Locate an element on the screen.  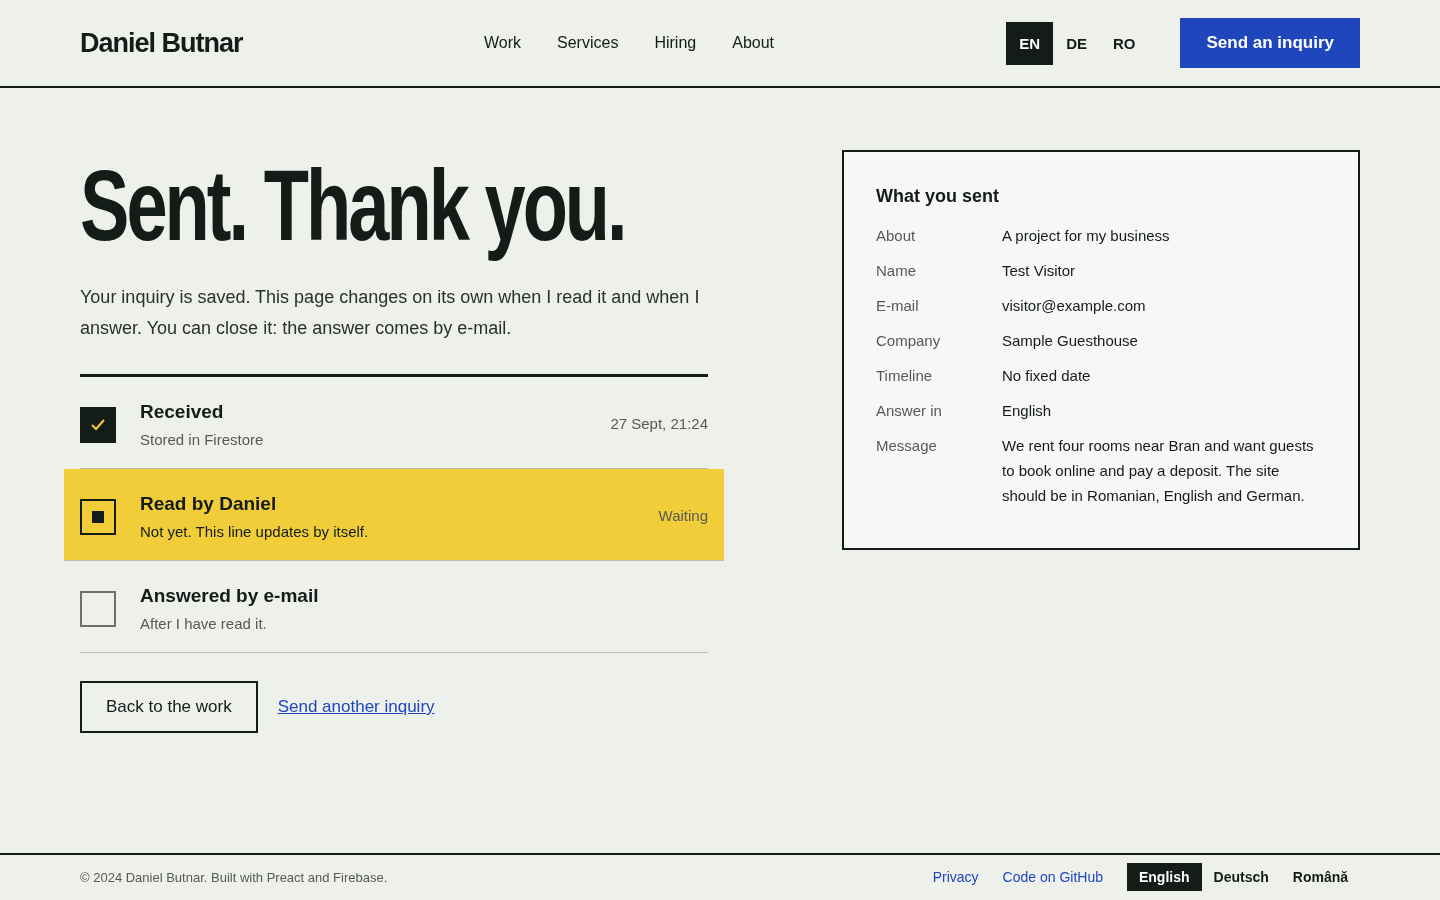
field-value: Sample Guesthouse is located at coordinates (1070, 341).